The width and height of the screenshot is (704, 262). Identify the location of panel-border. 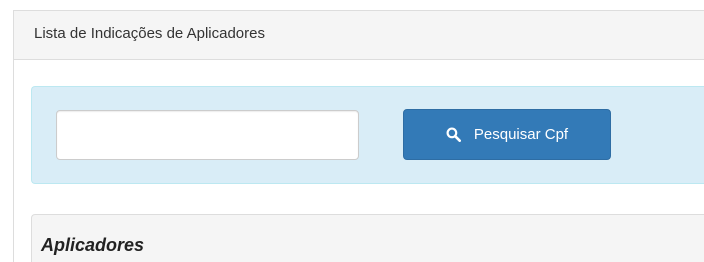
(13, 161).